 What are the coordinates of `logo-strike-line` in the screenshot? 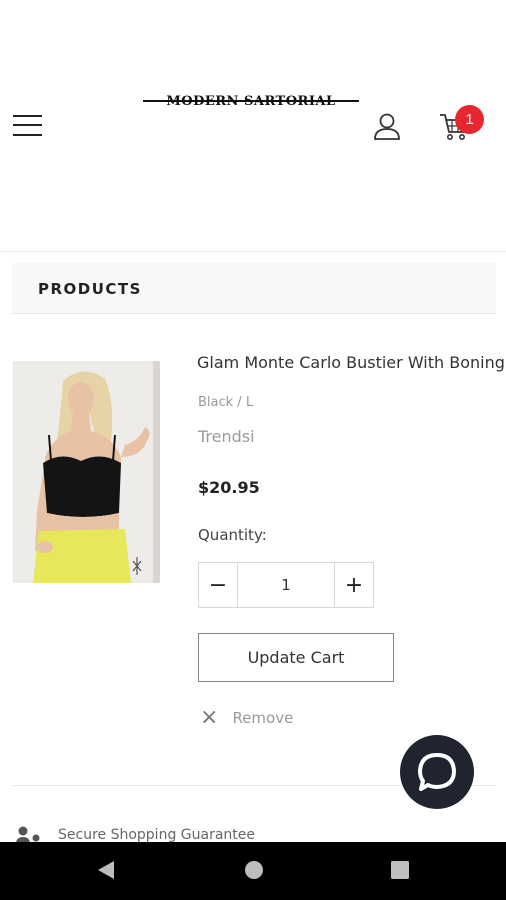 It's located at (251, 101).